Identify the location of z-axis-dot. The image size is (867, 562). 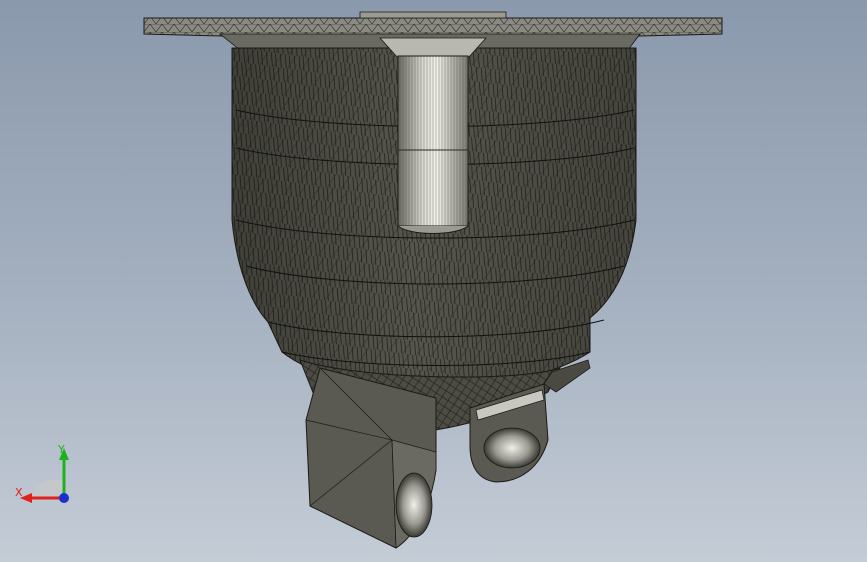
(64, 498).